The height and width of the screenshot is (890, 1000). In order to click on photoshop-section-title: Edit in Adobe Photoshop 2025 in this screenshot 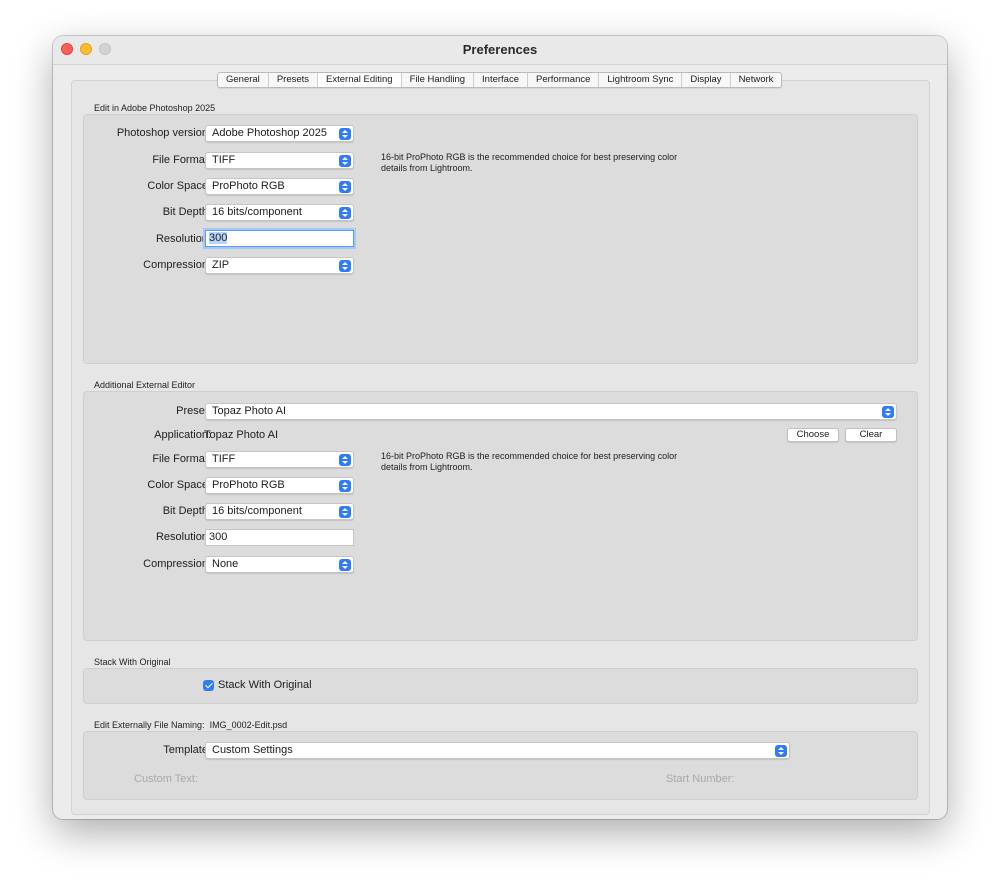, I will do `click(155, 108)`.